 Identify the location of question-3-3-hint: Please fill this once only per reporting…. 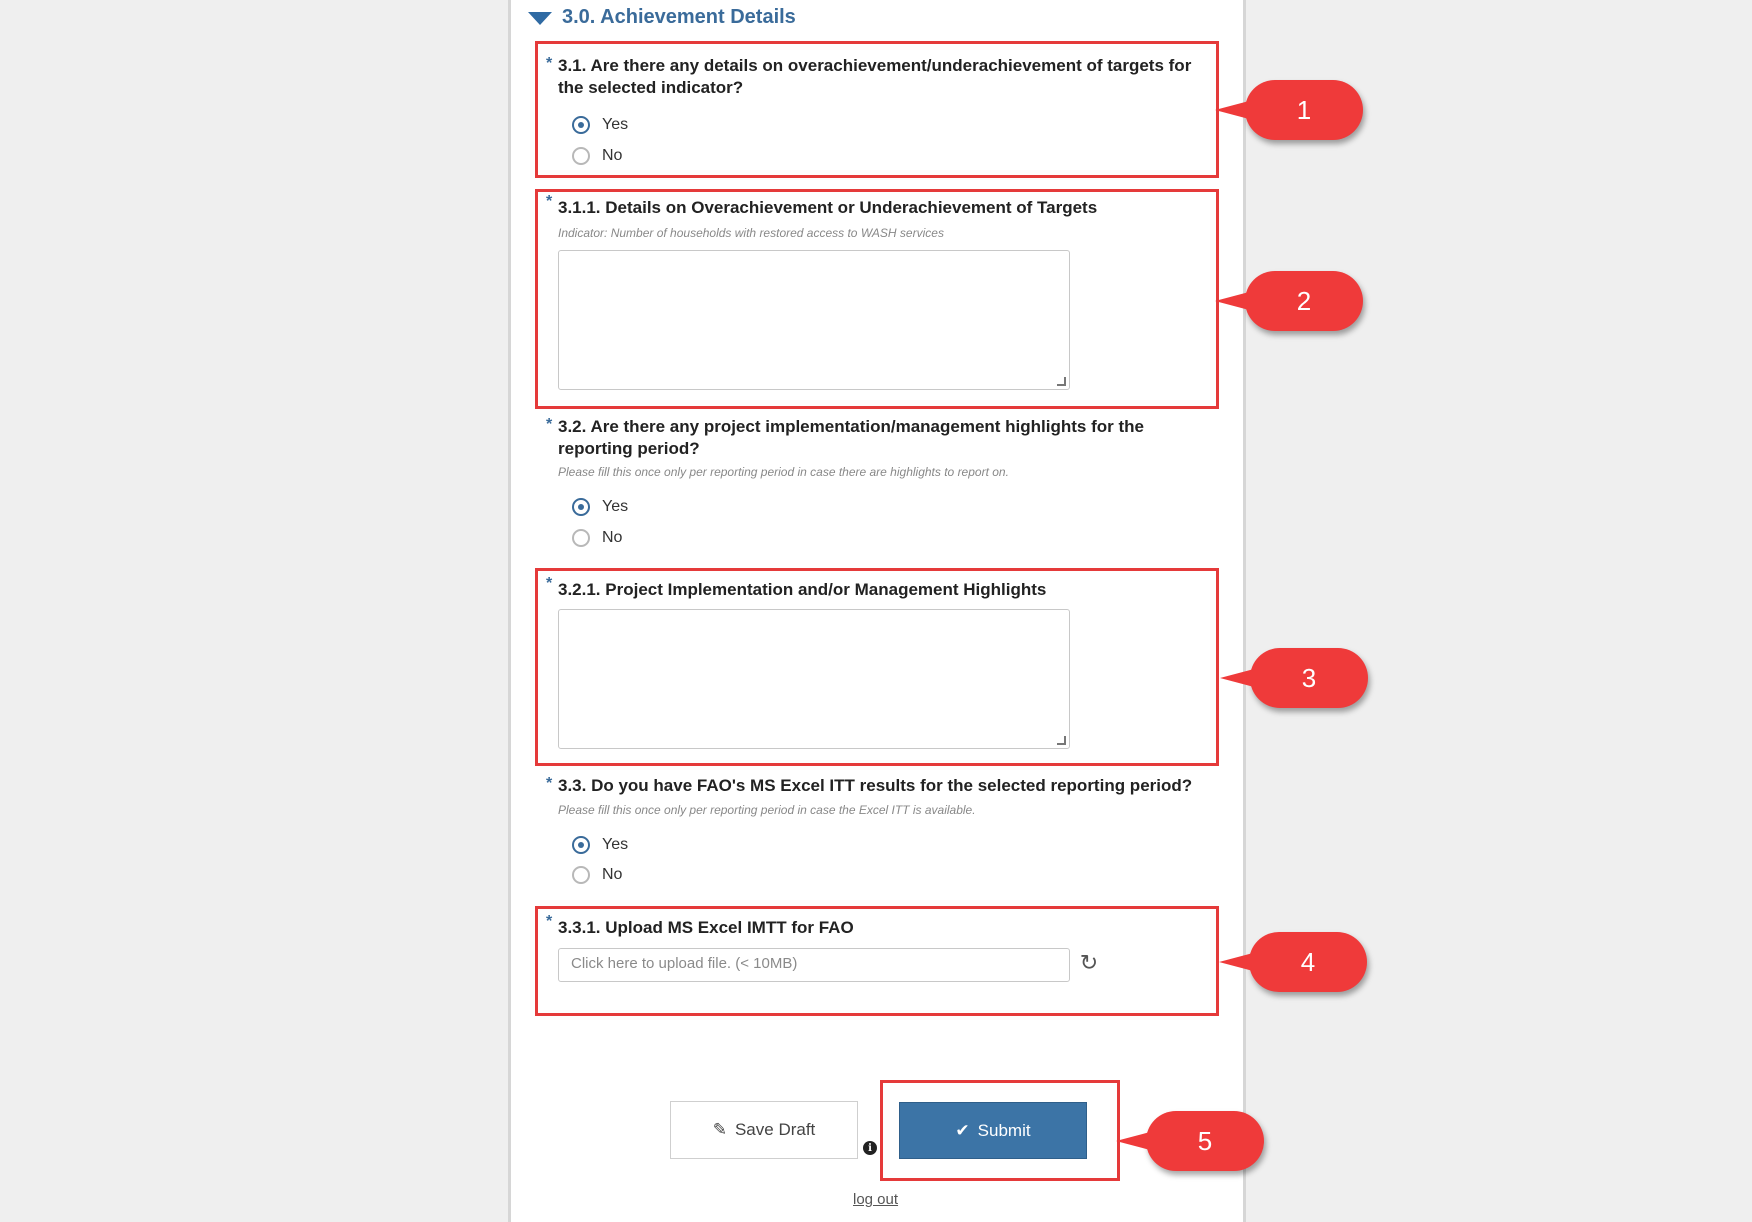
(767, 810).